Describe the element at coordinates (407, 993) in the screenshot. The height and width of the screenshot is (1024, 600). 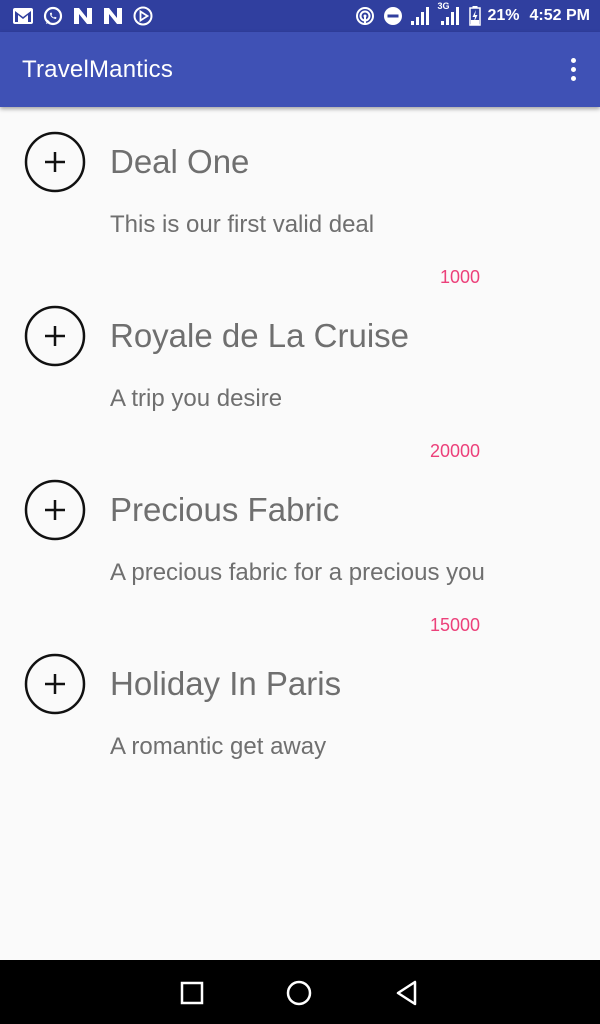
I see `back-icon` at that location.